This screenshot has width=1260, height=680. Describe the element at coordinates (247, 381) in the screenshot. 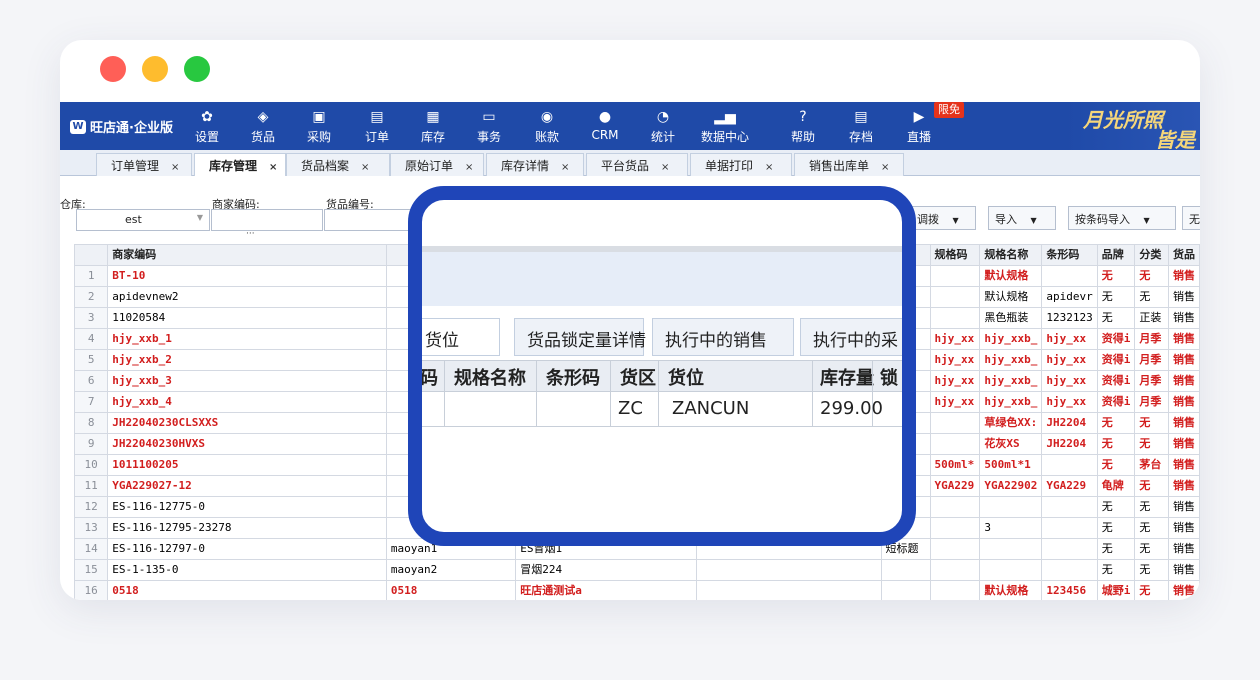

I see `table-cell: hjy_xxb_3` at that location.